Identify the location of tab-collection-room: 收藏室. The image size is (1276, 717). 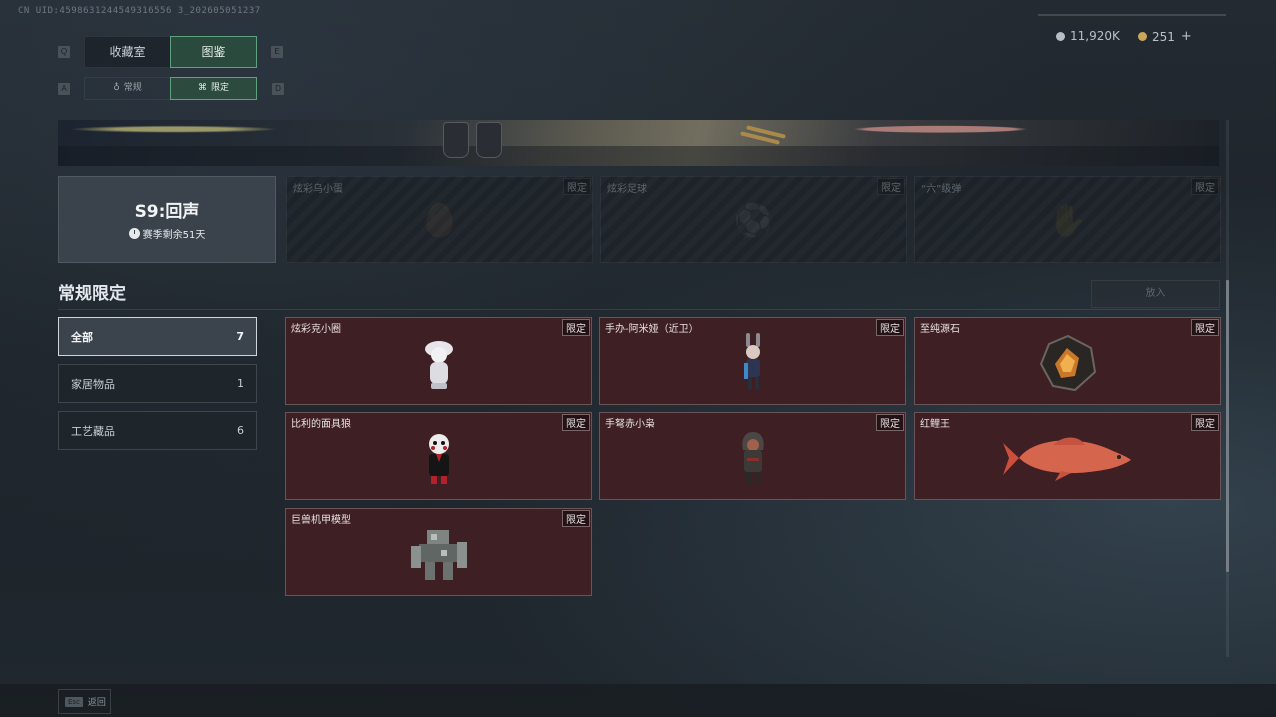
(127, 52).